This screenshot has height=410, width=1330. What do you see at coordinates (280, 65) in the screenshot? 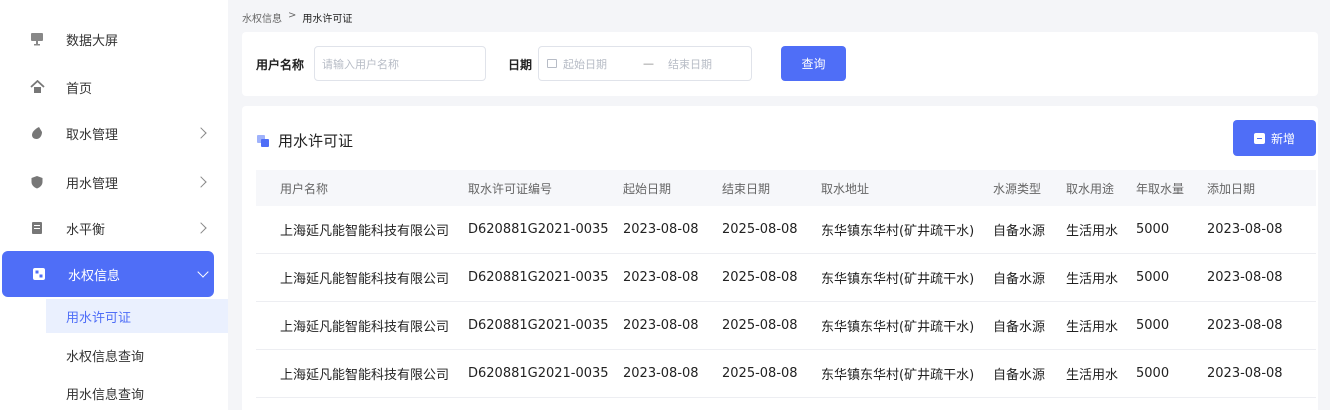
I see `user-name-label: 用户名称` at bounding box center [280, 65].